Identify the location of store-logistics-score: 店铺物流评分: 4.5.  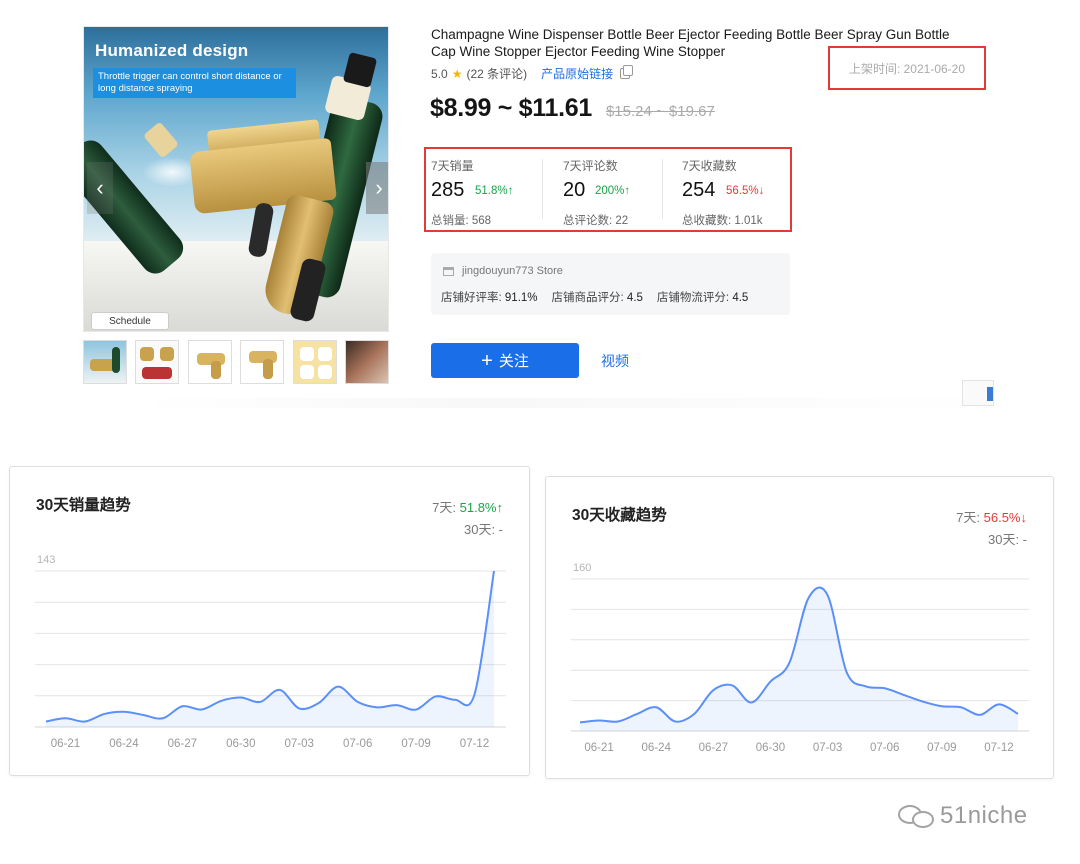
(702, 298).